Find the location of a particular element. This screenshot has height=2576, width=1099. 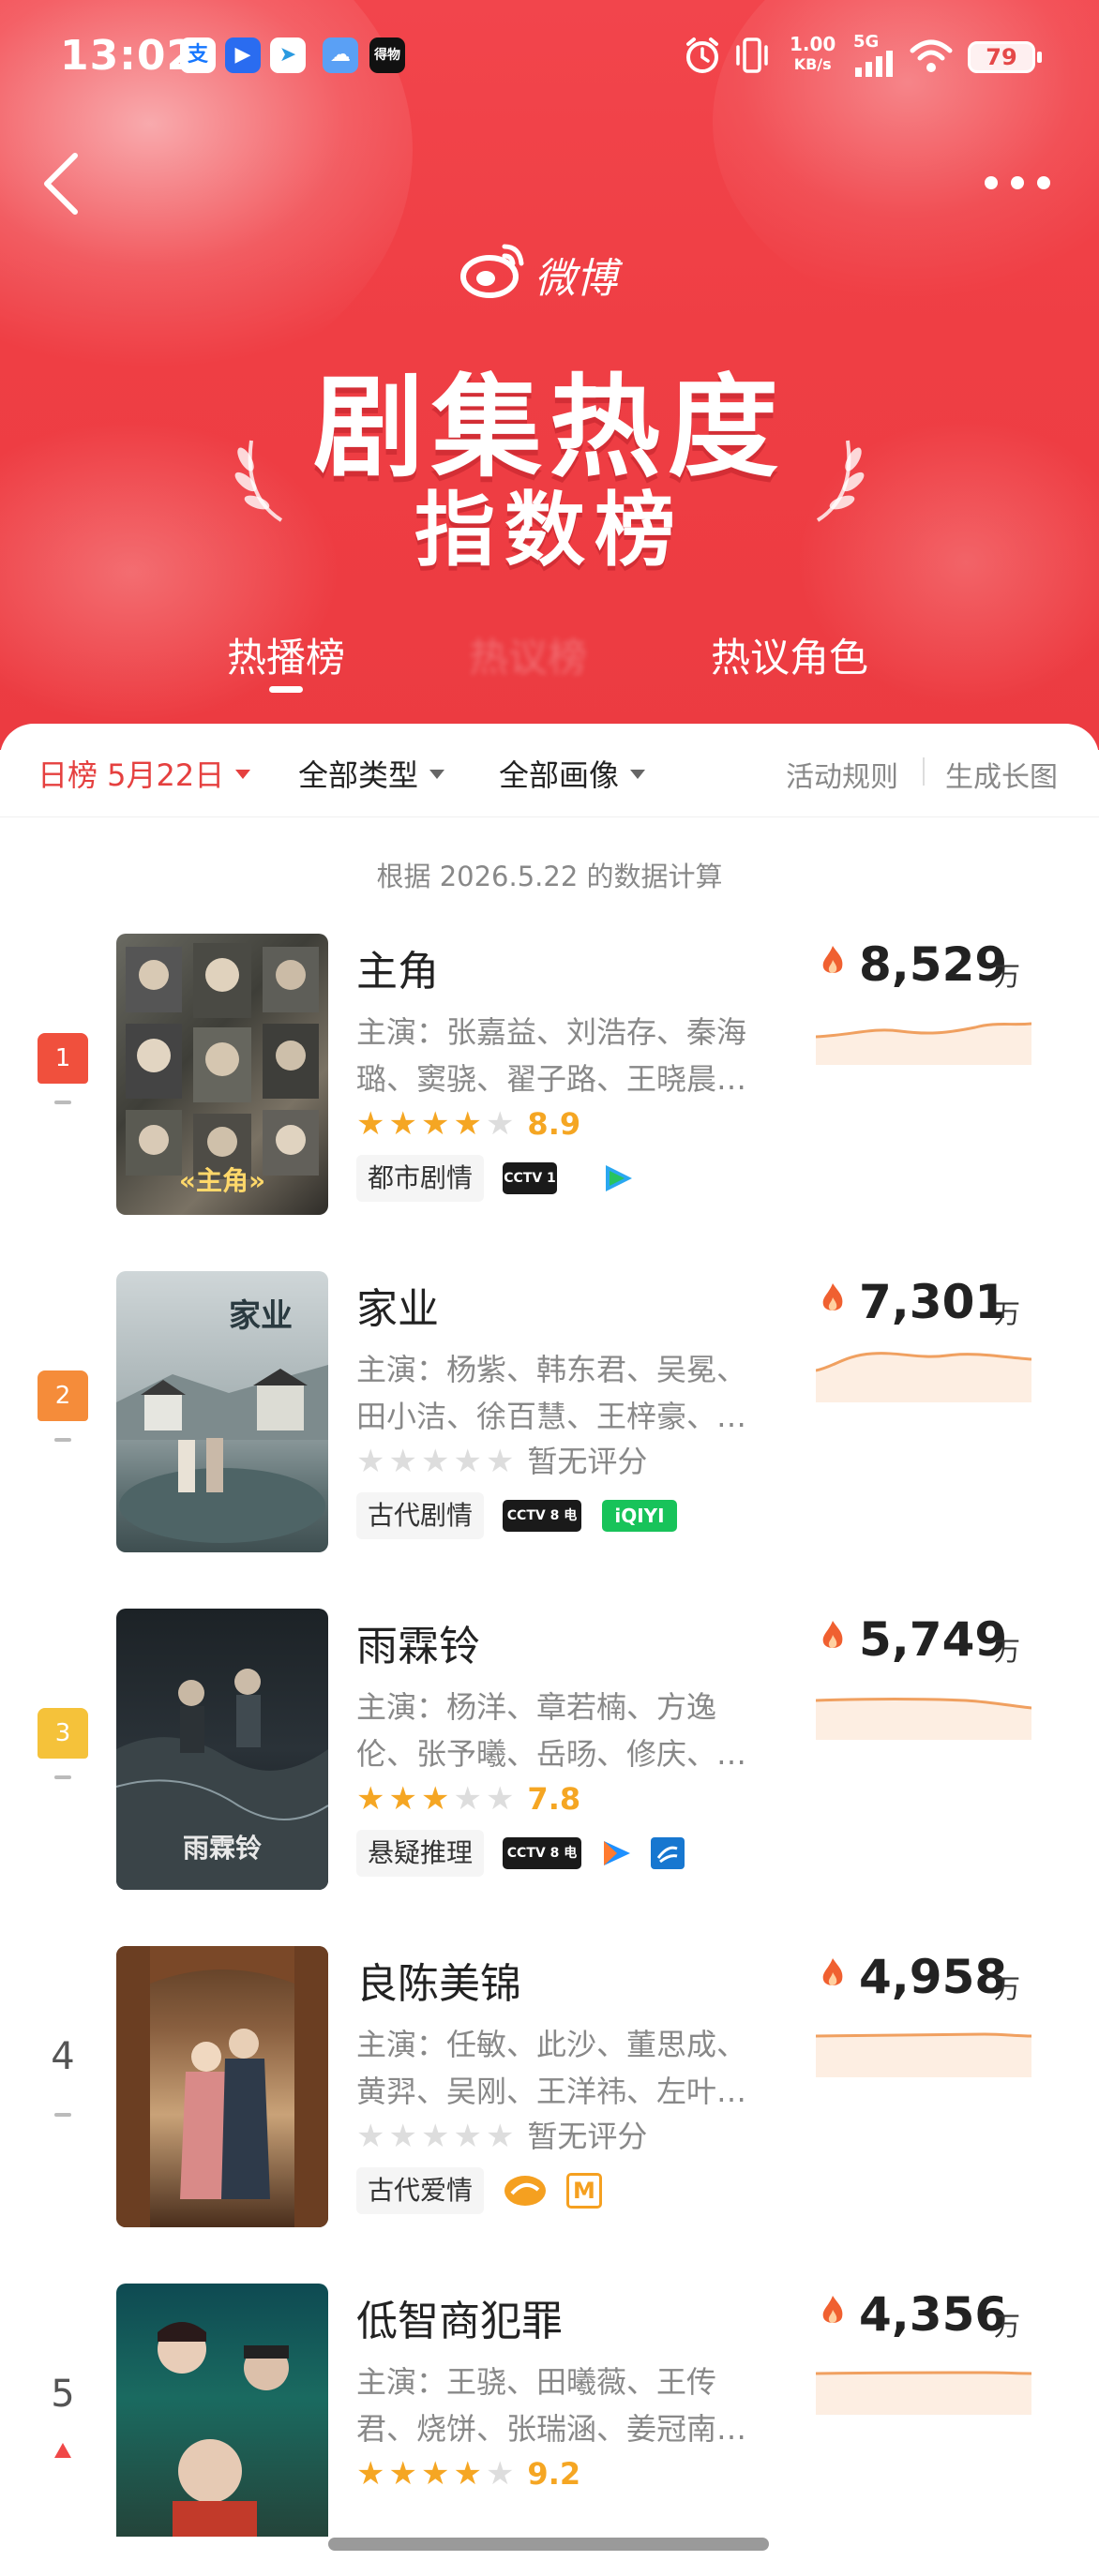

wifi-icon is located at coordinates (931, 55).